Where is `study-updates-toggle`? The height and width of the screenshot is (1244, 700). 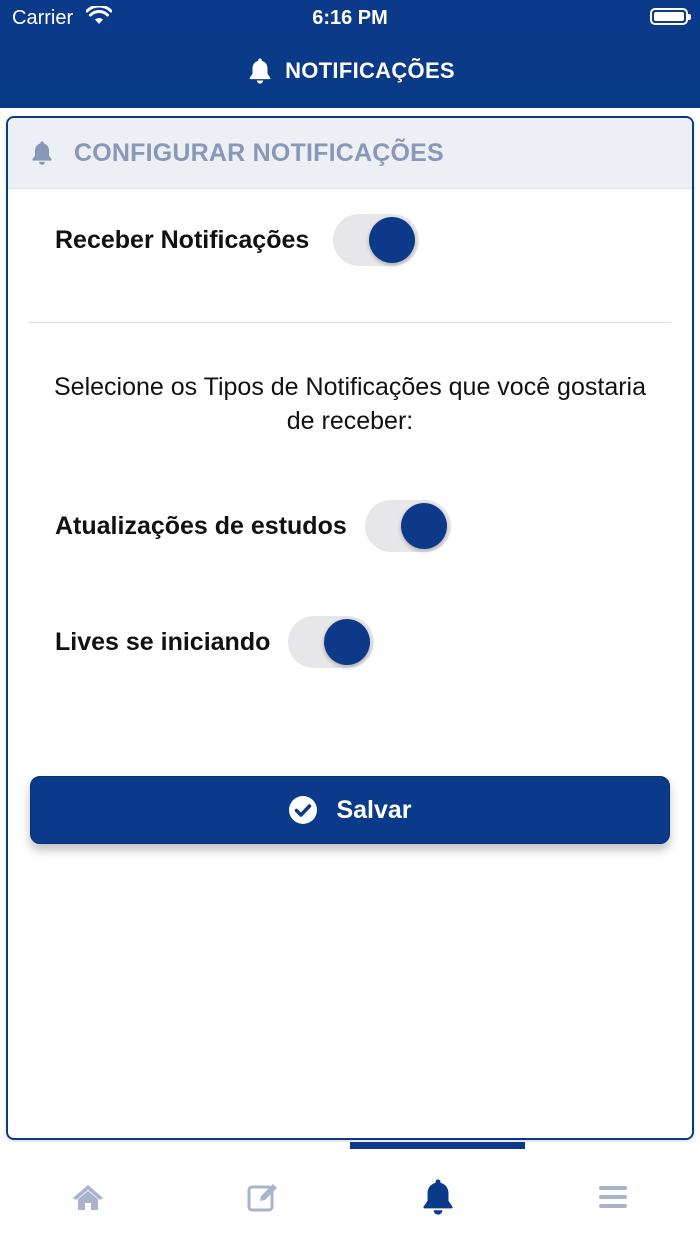
study-updates-toggle is located at coordinates (407, 526).